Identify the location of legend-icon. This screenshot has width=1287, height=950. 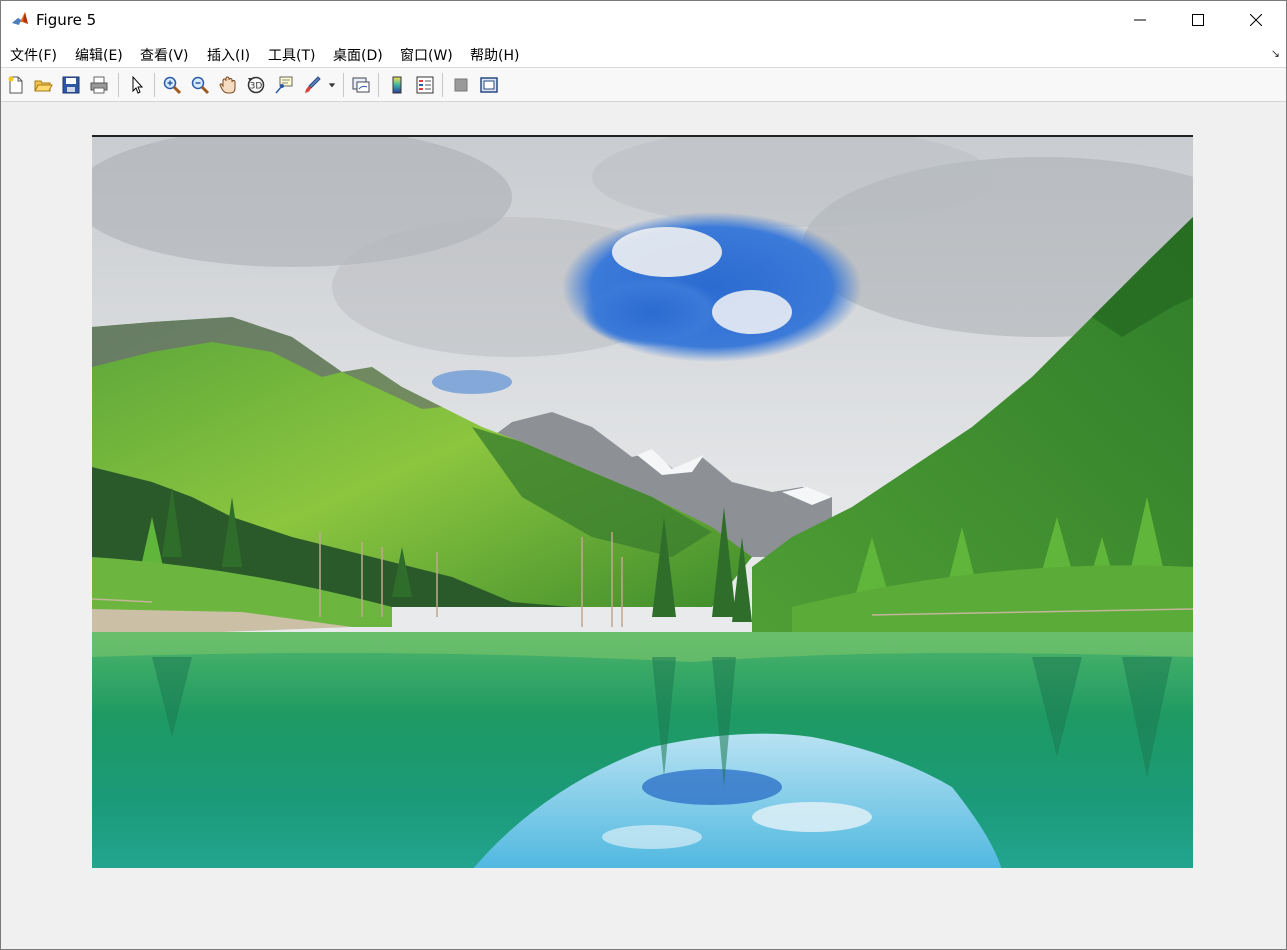
(425, 85).